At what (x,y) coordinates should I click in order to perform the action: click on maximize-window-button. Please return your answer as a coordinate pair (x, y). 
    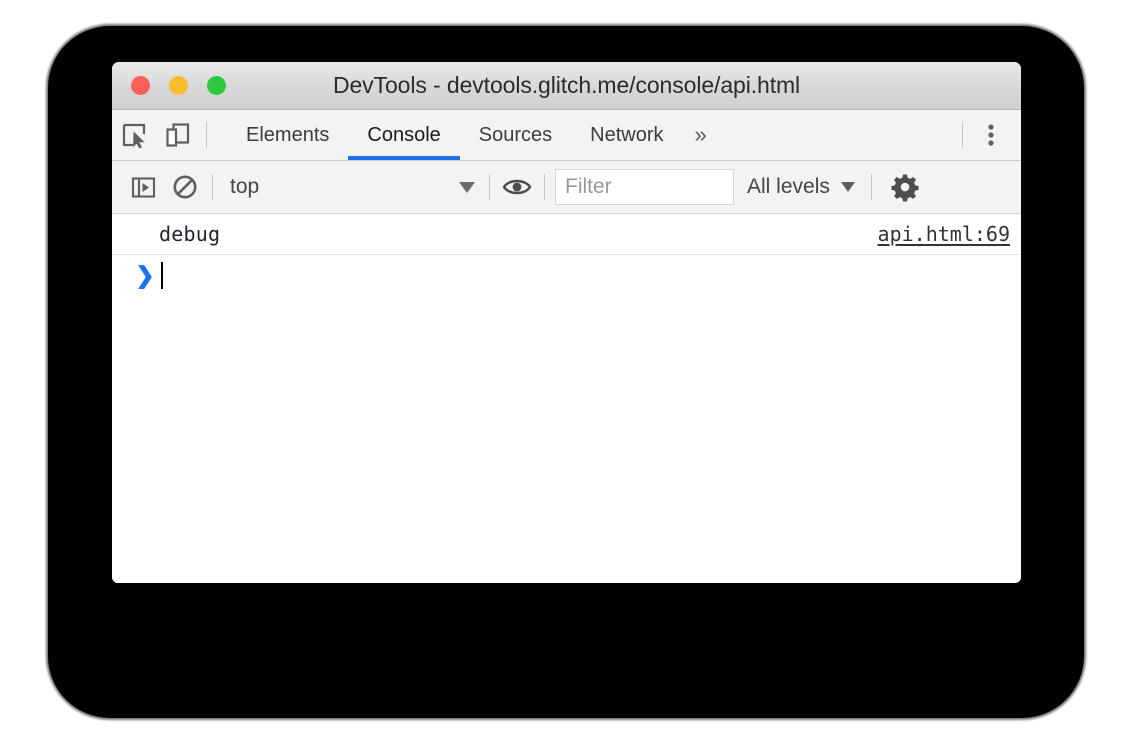
    Looking at the image, I should click on (216, 85).